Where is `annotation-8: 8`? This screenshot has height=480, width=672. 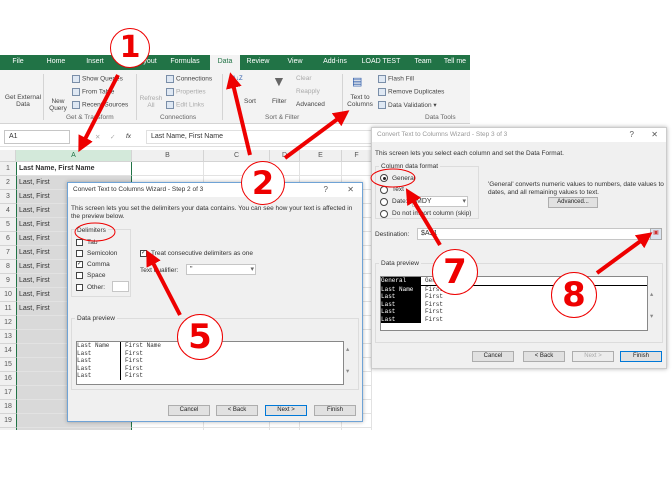 annotation-8: 8 is located at coordinates (574, 295).